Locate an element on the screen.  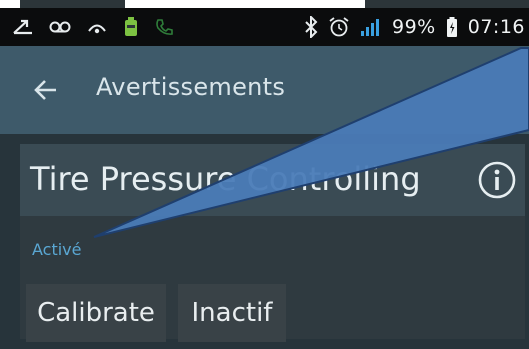
phone-icon is located at coordinates (164, 27).